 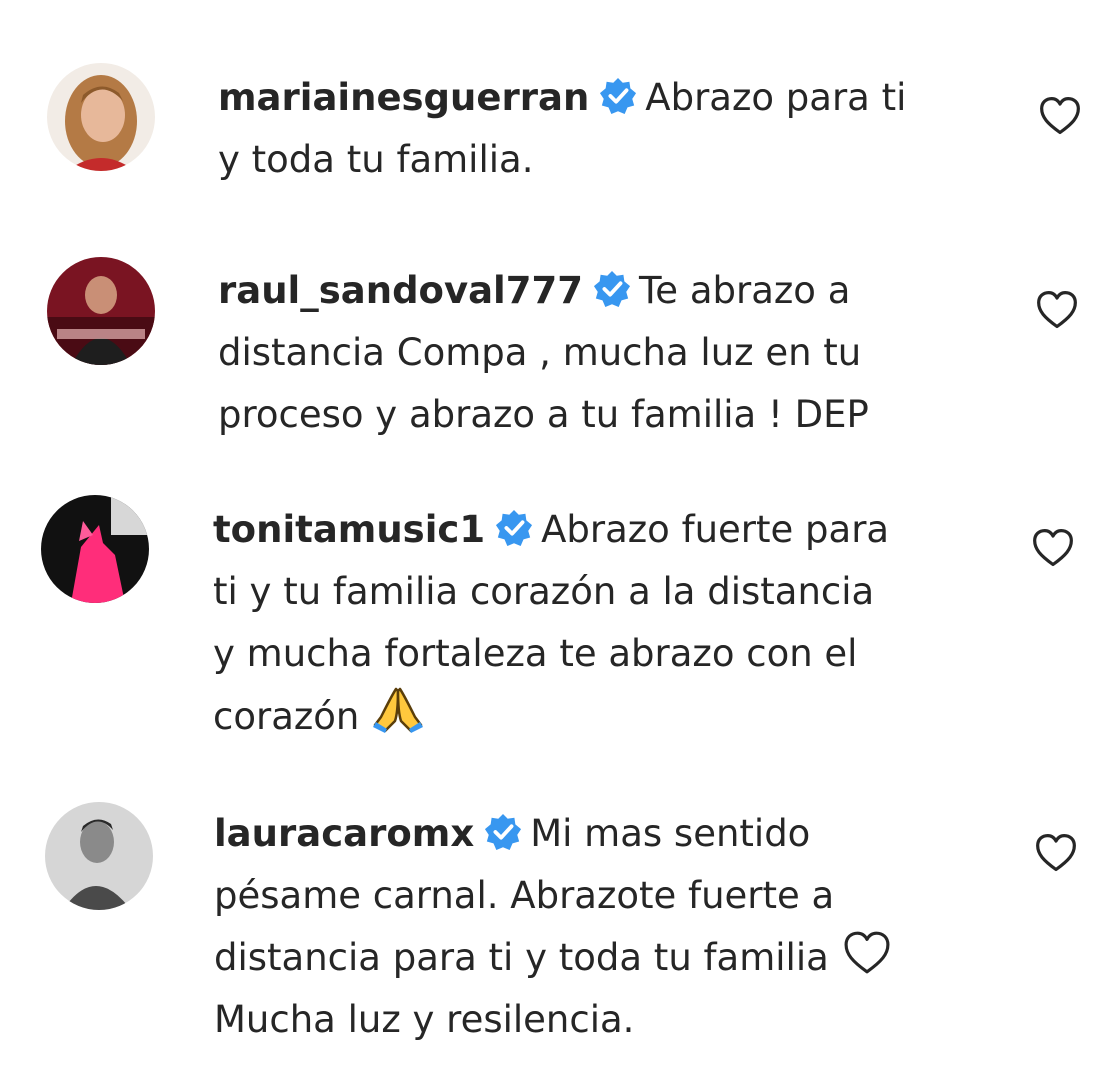 What do you see at coordinates (403, 97) in the screenshot?
I see `comment-username: mariainesguerran` at bounding box center [403, 97].